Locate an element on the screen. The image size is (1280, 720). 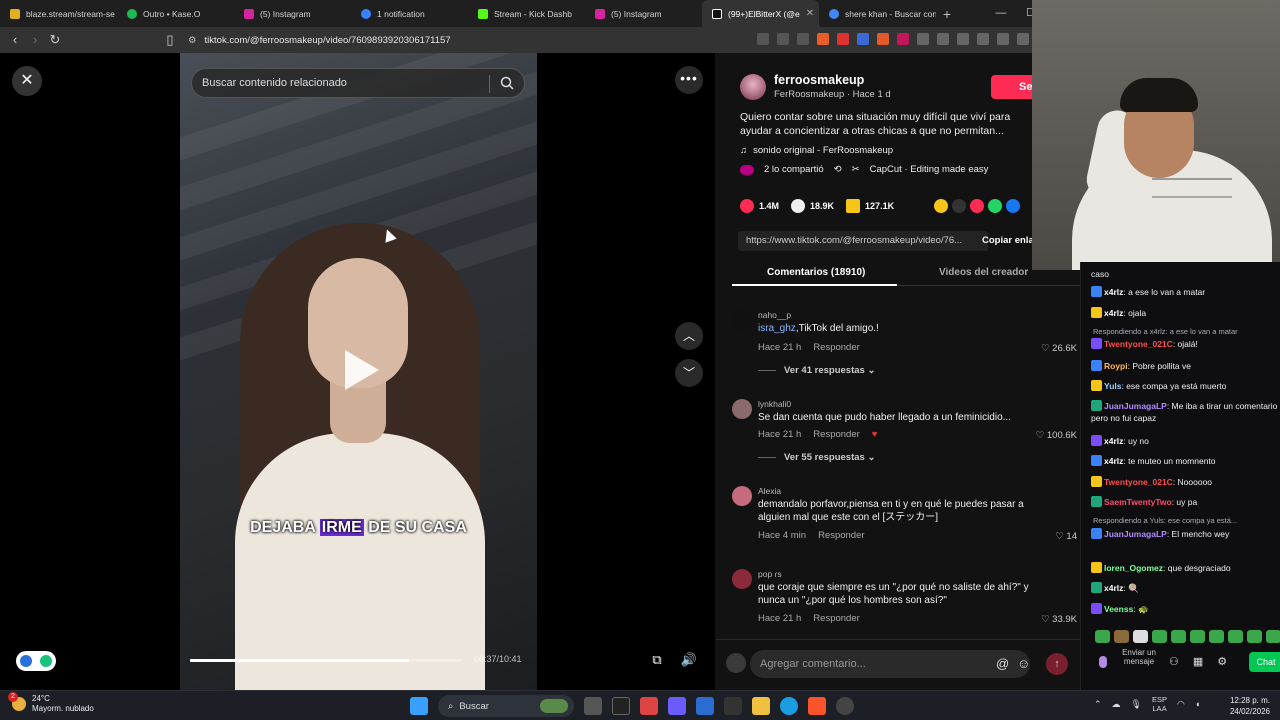
chat-send-button: Chat is located at coordinates (1264, 662).